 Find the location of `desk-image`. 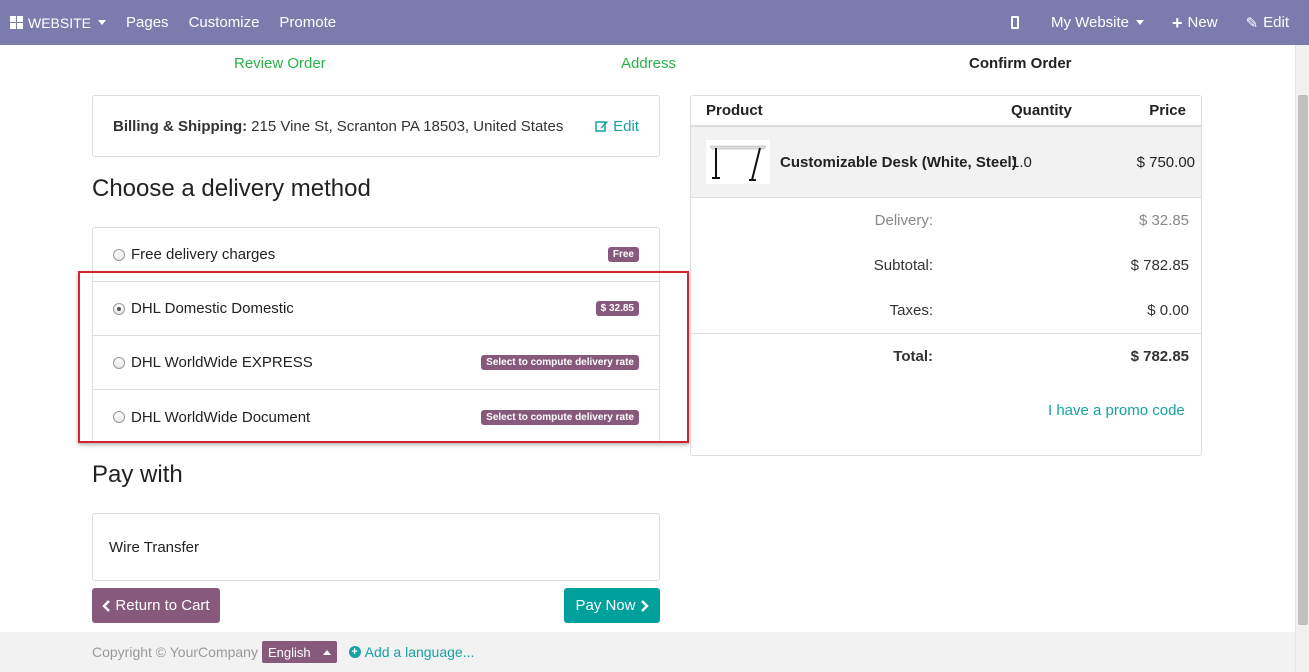

desk-image is located at coordinates (738, 163).